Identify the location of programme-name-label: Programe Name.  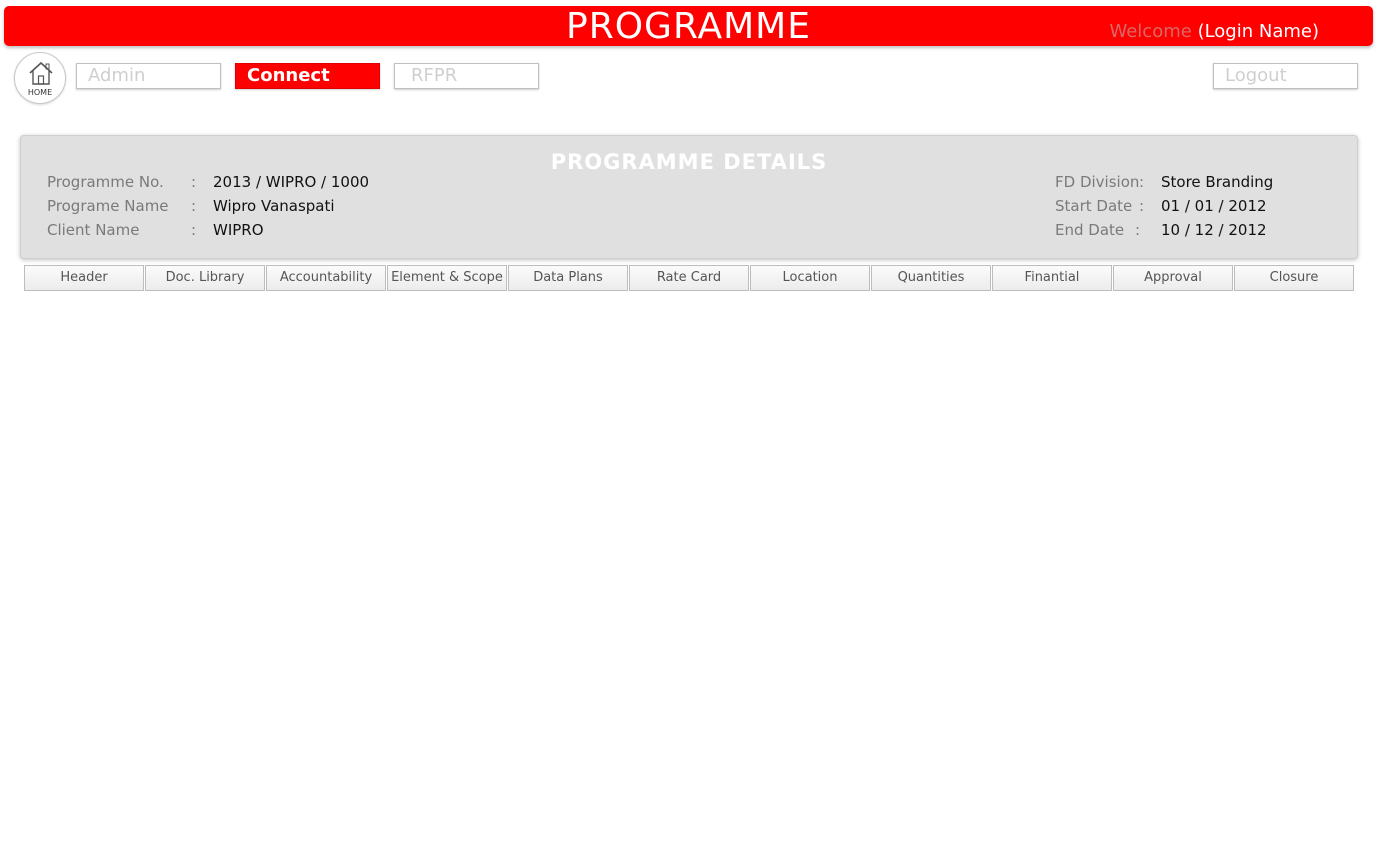
(108, 206).